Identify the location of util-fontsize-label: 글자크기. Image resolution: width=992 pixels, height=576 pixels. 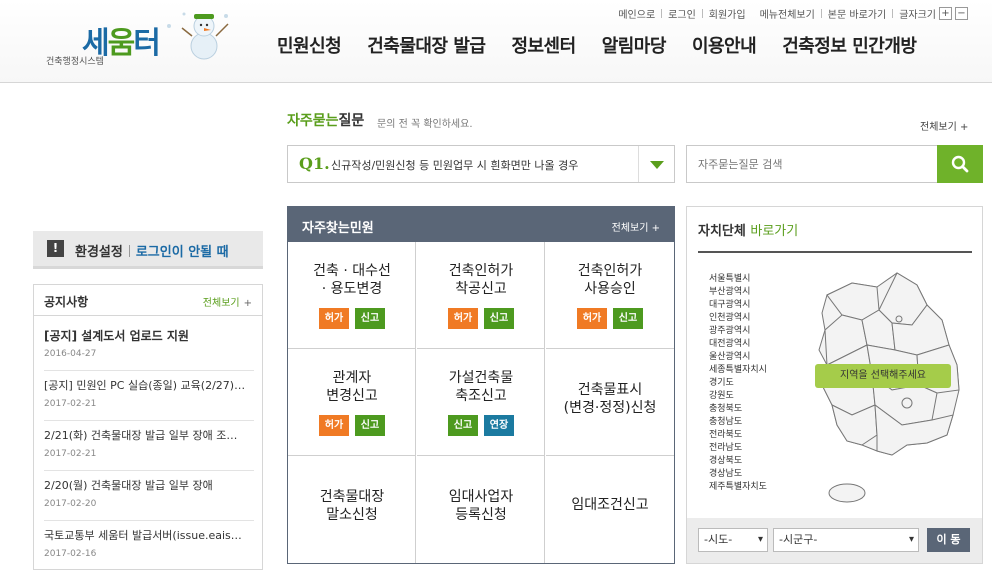
(917, 15).